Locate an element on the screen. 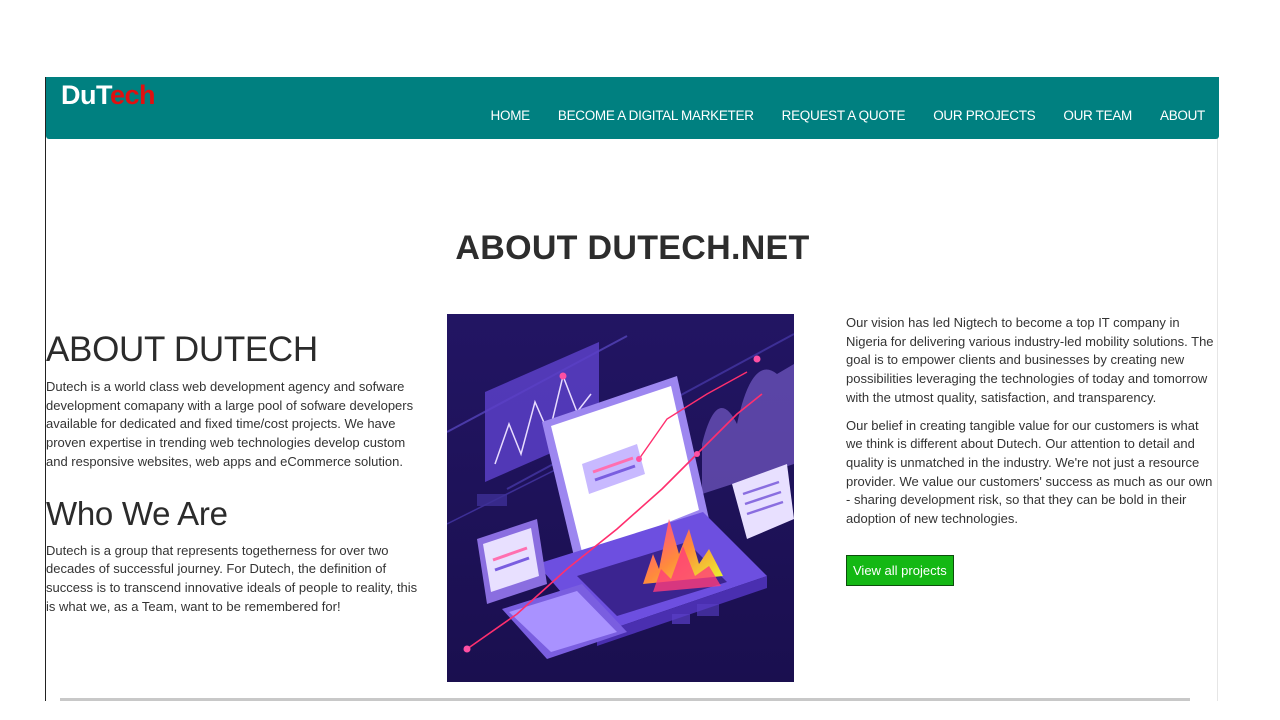  logo-part-red: ech is located at coordinates (132, 95).